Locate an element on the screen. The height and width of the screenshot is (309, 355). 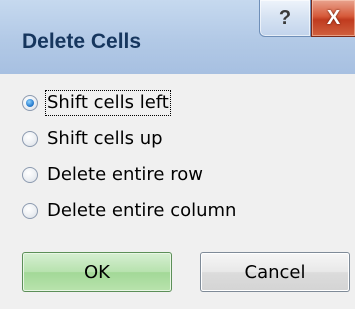
option-shift-cells-left: Shift cells left is located at coordinates (96, 103).